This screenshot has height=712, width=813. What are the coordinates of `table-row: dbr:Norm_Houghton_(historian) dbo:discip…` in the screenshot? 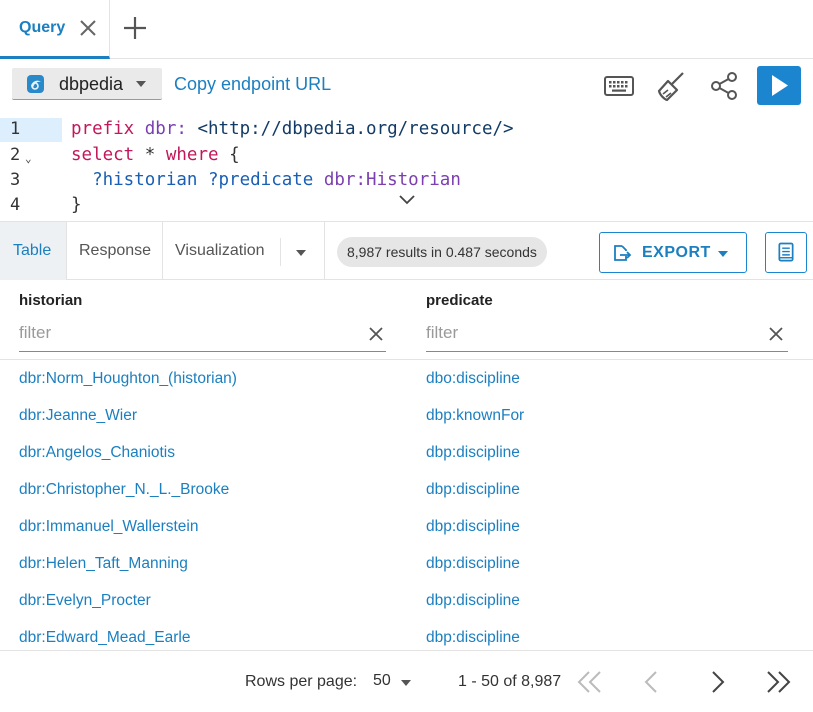 It's located at (406, 378).